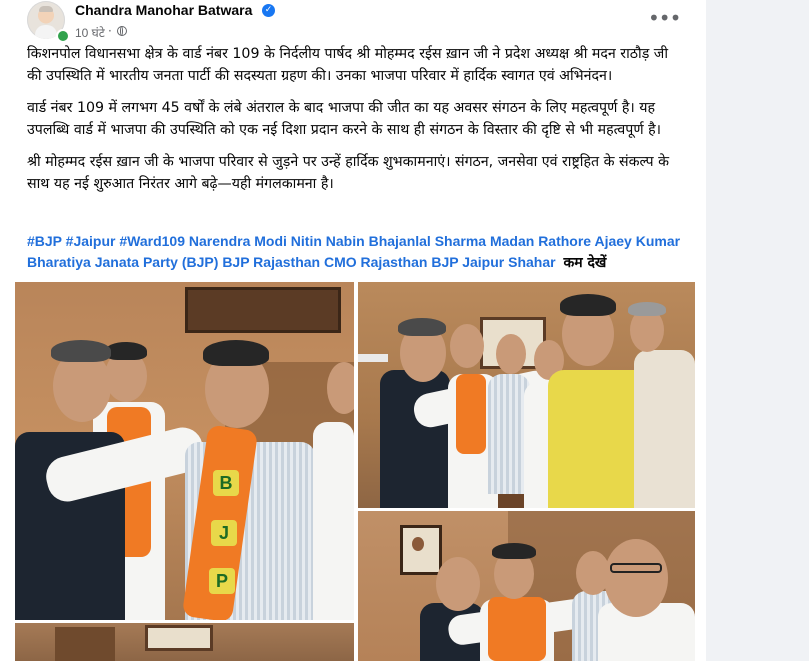 The width and height of the screenshot is (809, 661). I want to click on person-background, so click(664, 429).